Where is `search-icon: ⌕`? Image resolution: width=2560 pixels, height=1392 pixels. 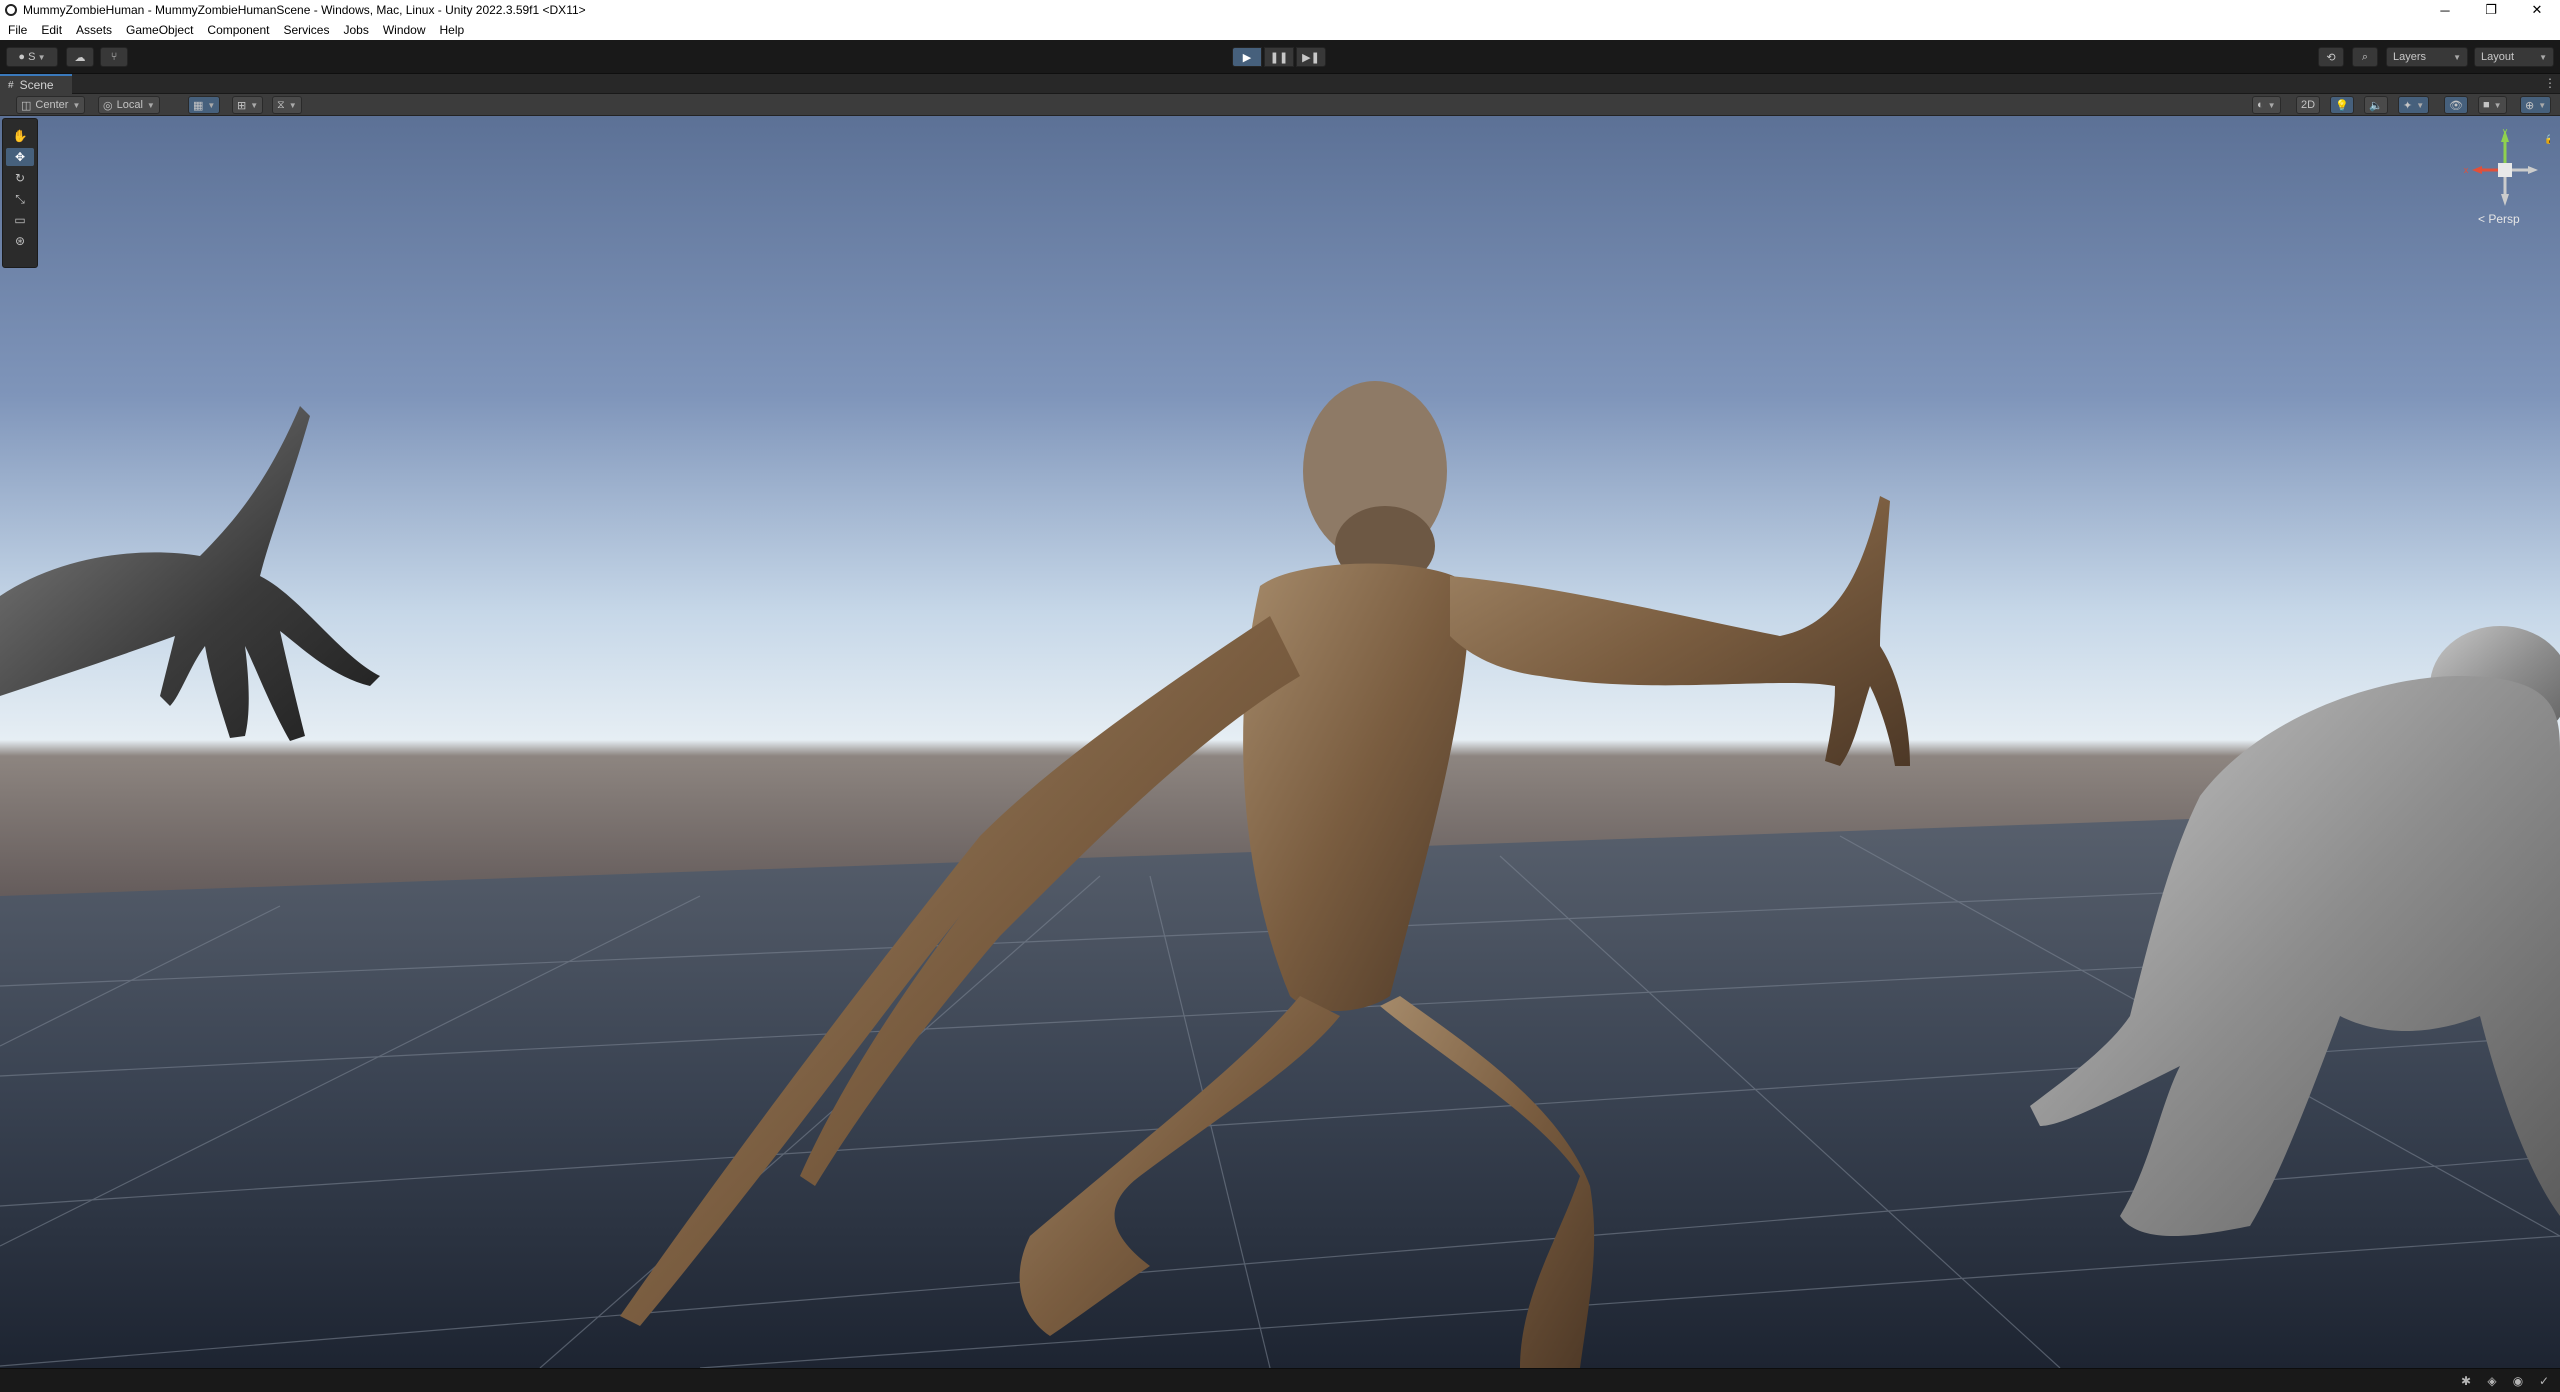
search-icon: ⌕ is located at coordinates (2365, 56).